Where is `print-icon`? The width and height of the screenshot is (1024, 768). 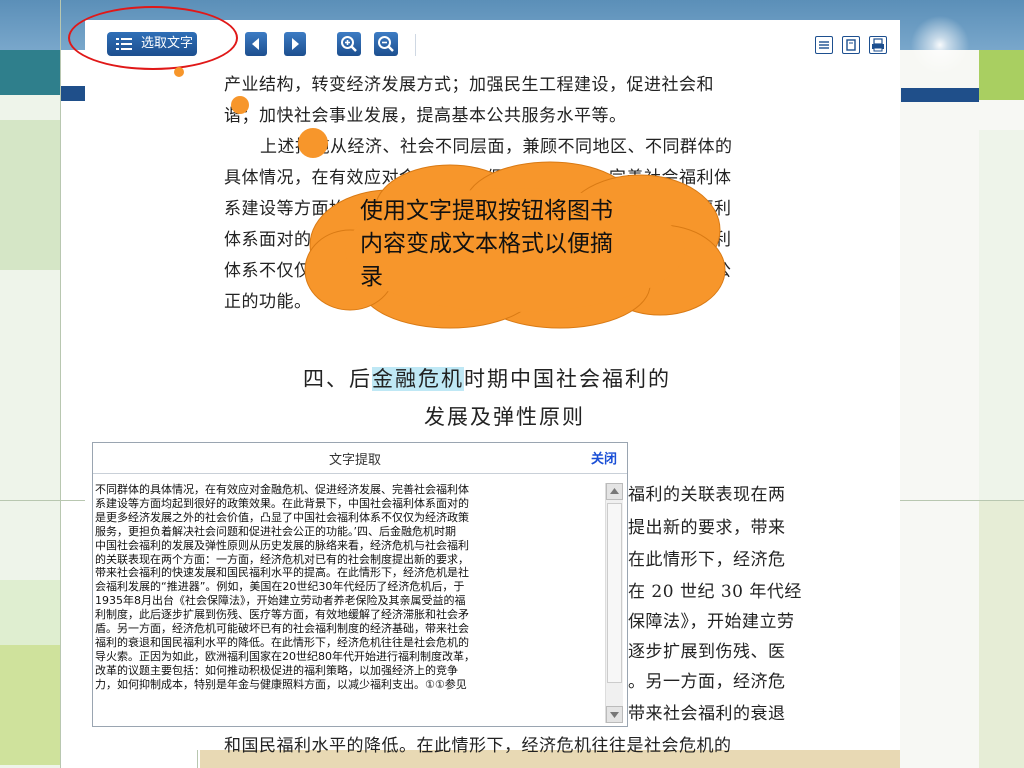 print-icon is located at coordinates (878, 45).